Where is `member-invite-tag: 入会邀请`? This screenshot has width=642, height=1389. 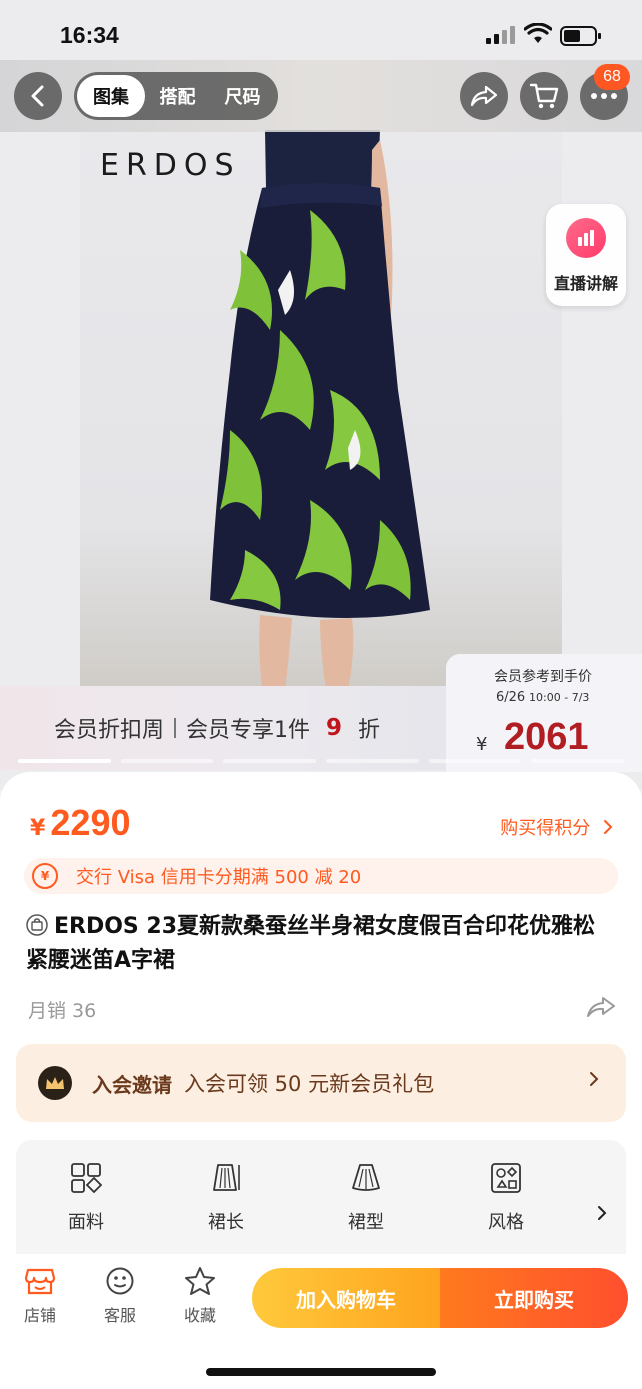
member-invite-tag: 入会邀请 is located at coordinates (132, 1084).